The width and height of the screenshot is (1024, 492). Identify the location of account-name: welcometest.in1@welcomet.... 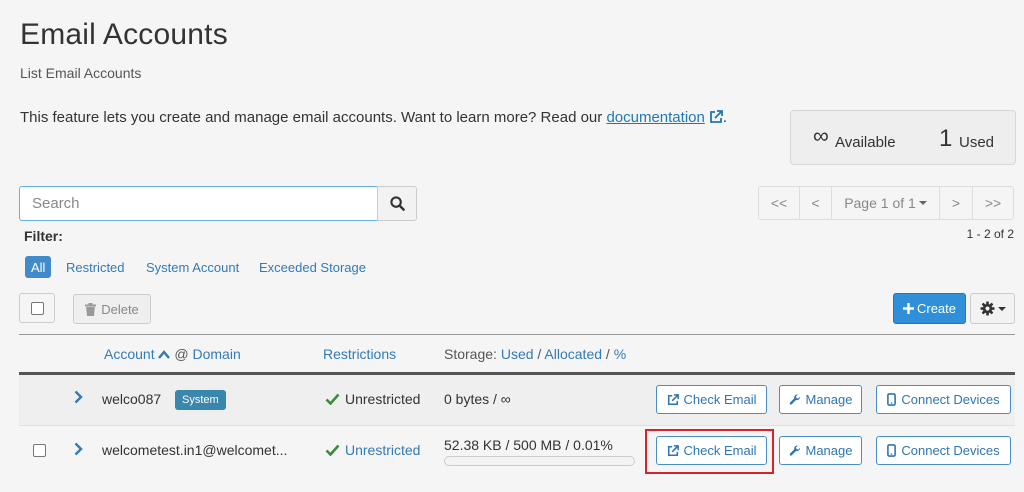
(195, 450).